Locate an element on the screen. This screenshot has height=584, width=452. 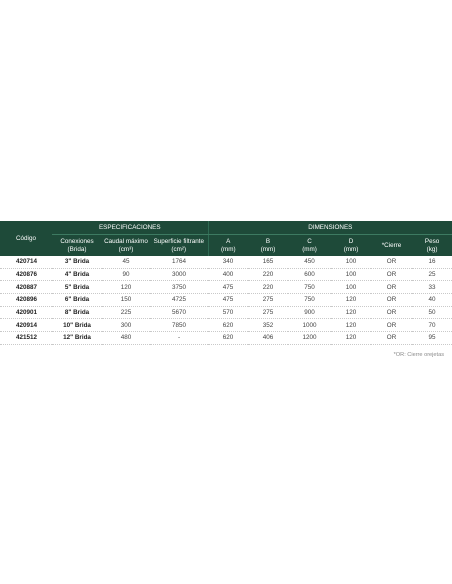
header-peso: Peso (kg) is located at coordinates (432, 245).